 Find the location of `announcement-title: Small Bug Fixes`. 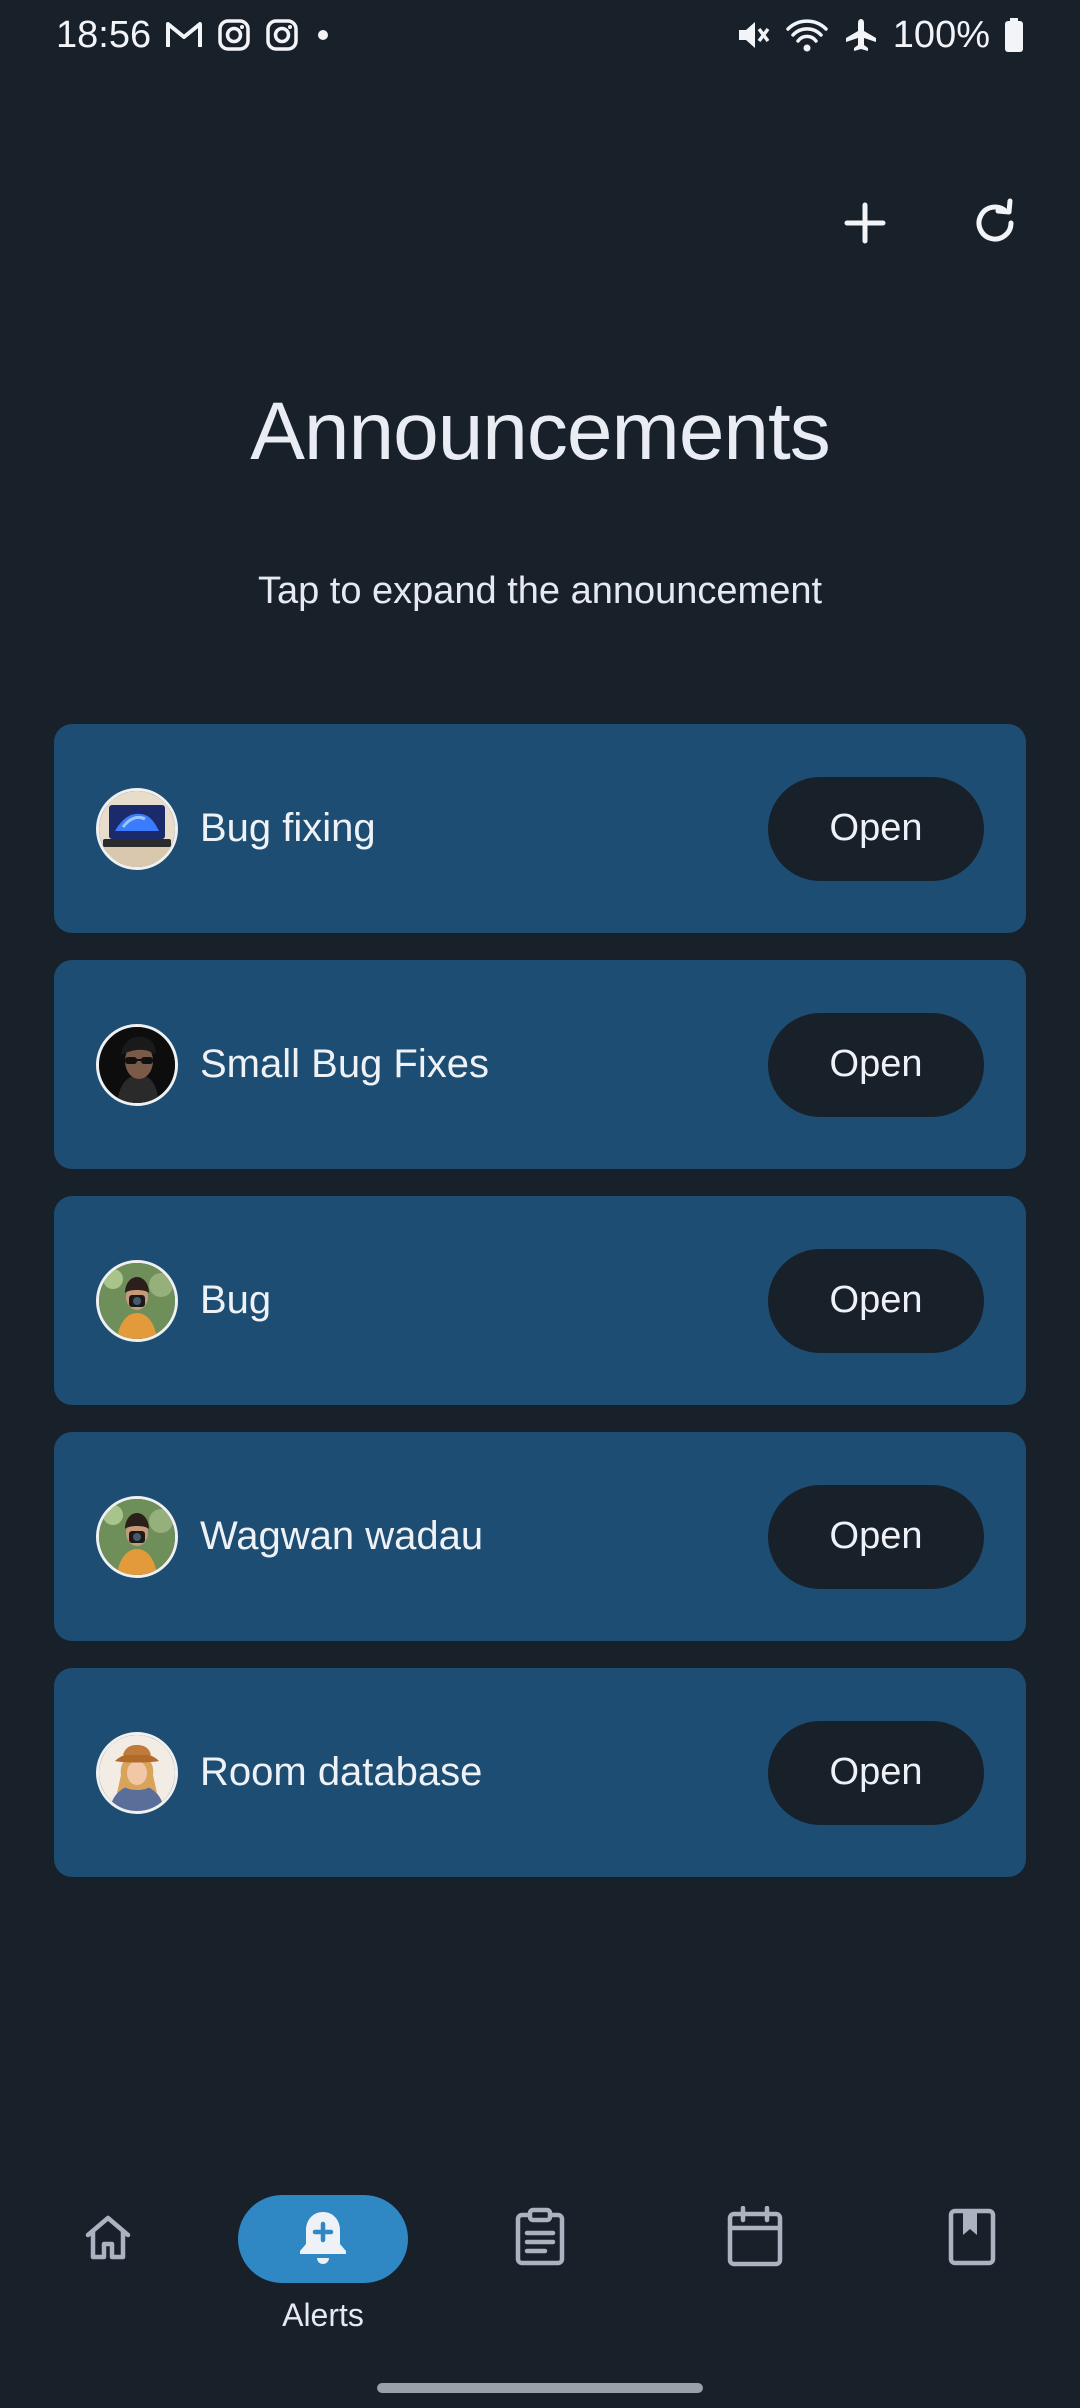

announcement-title: Small Bug Fixes is located at coordinates (344, 1064).